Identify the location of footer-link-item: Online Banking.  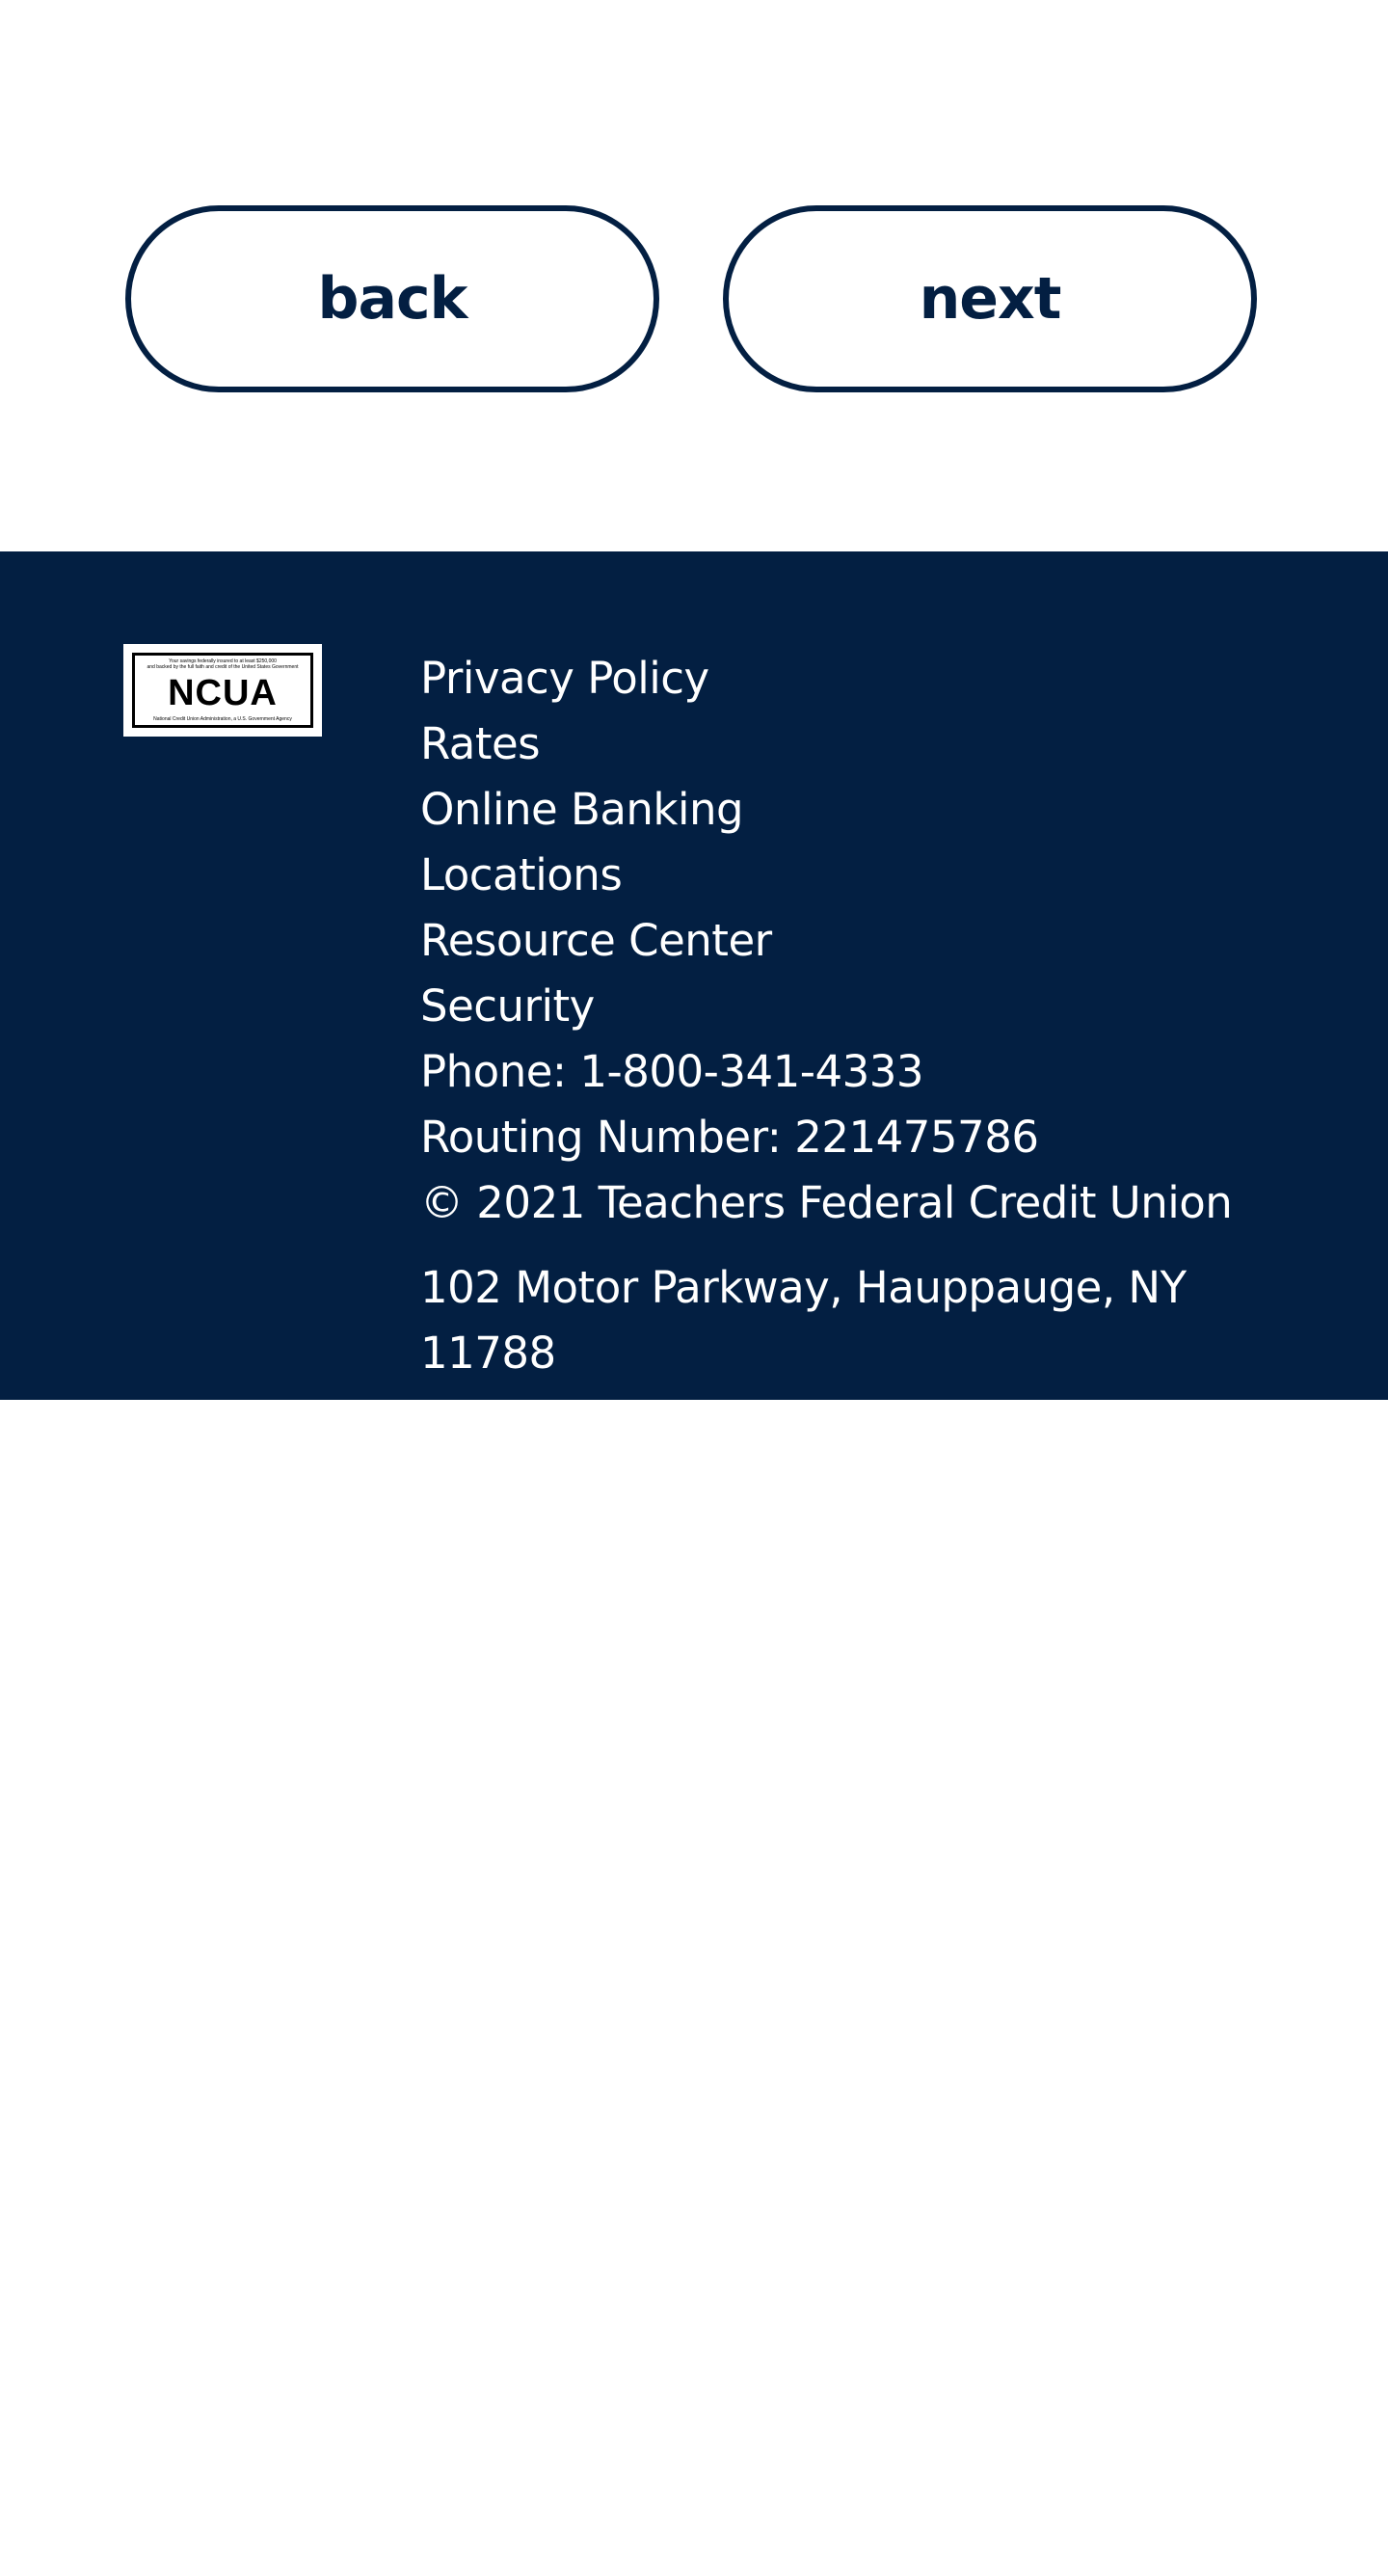
(854, 810).